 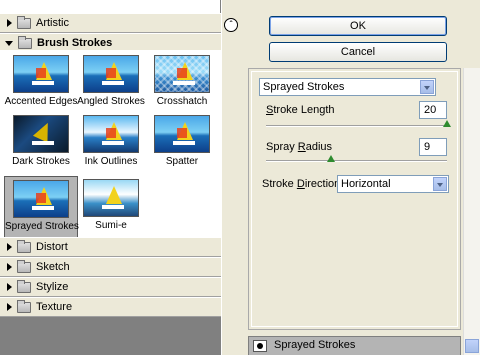 What do you see at coordinates (433, 110) in the screenshot?
I see `stroke-length-input: 20` at bounding box center [433, 110].